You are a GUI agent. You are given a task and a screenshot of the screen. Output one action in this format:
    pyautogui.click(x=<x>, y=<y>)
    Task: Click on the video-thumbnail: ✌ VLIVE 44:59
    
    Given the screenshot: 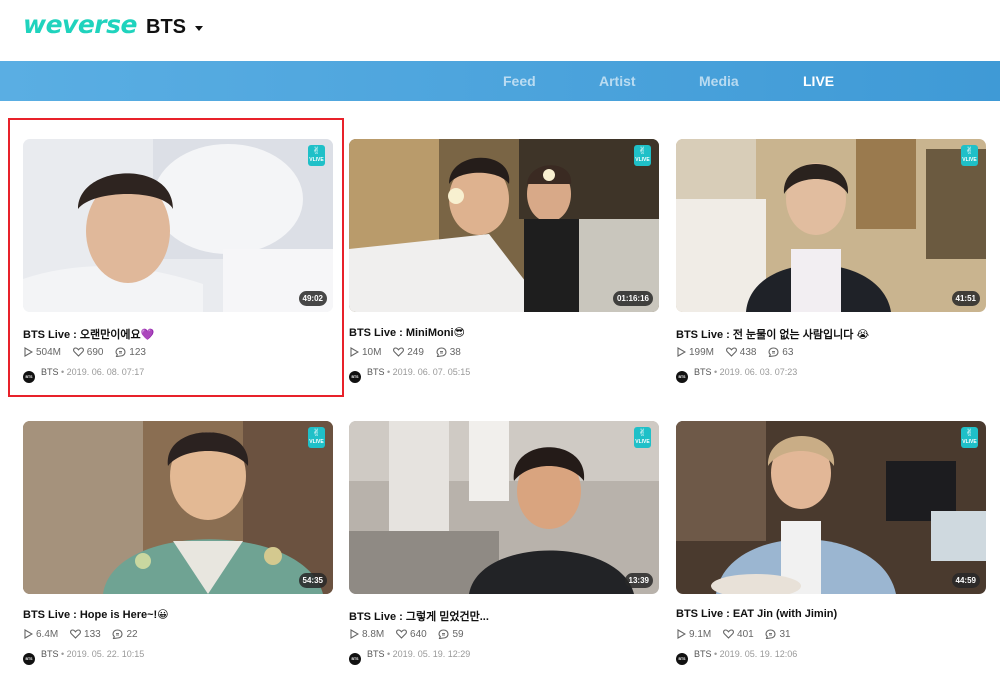 What is the action you would take?
    pyautogui.click(x=831, y=507)
    